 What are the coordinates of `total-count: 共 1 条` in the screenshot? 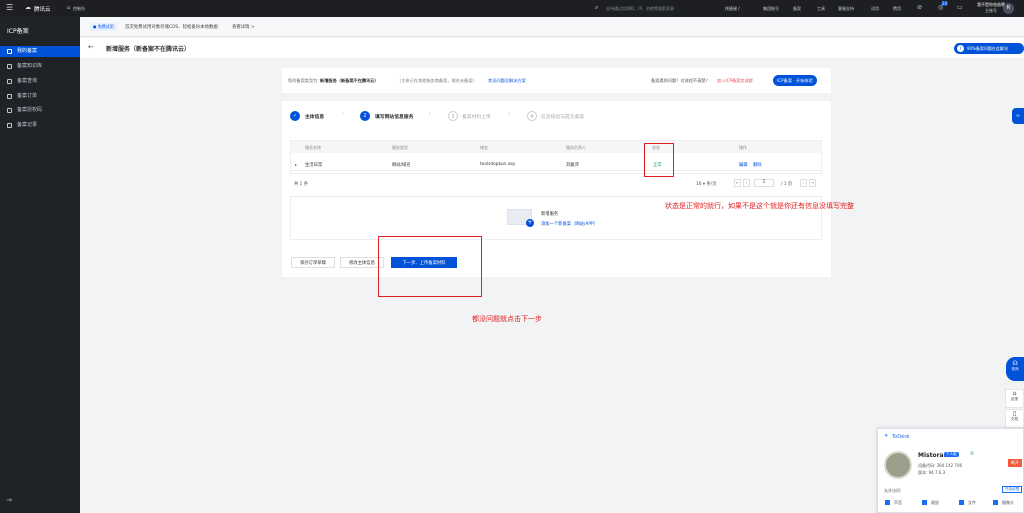 It's located at (301, 184).